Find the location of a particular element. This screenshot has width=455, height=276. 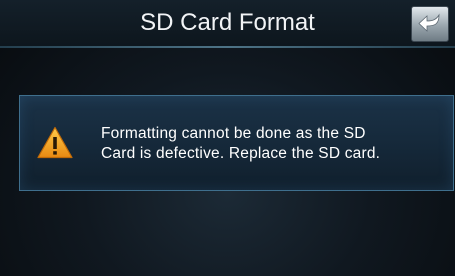

back-button is located at coordinates (430, 24).